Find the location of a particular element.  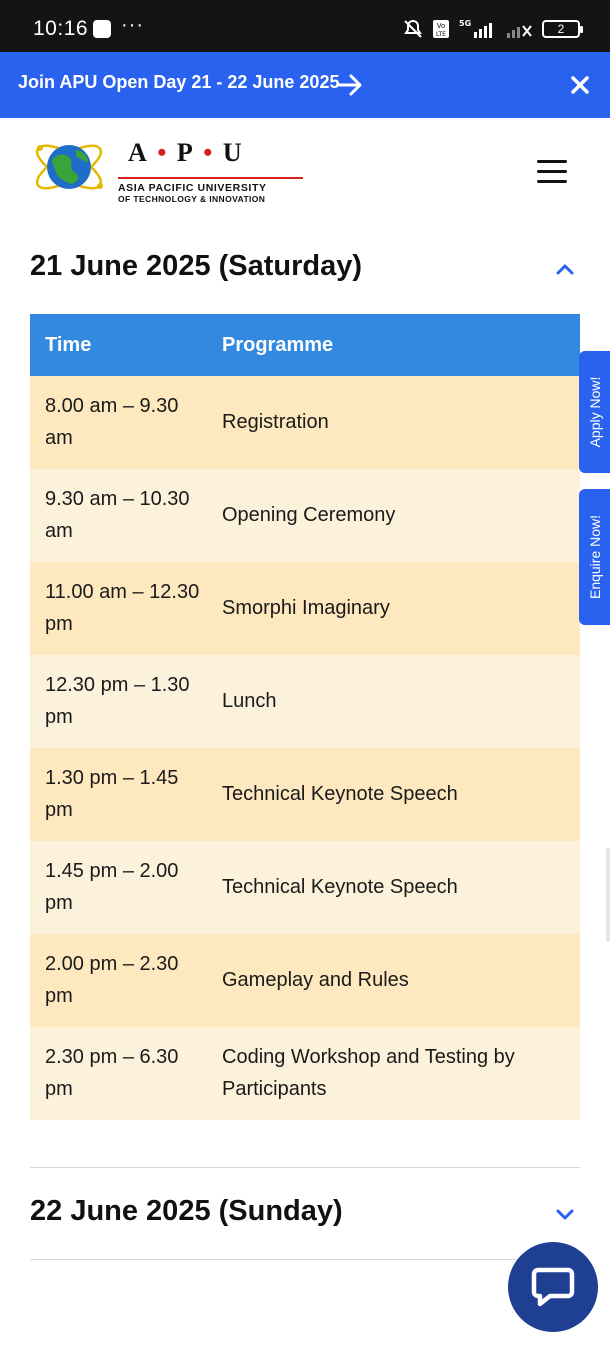

hamburger-icon is located at coordinates (552, 172).